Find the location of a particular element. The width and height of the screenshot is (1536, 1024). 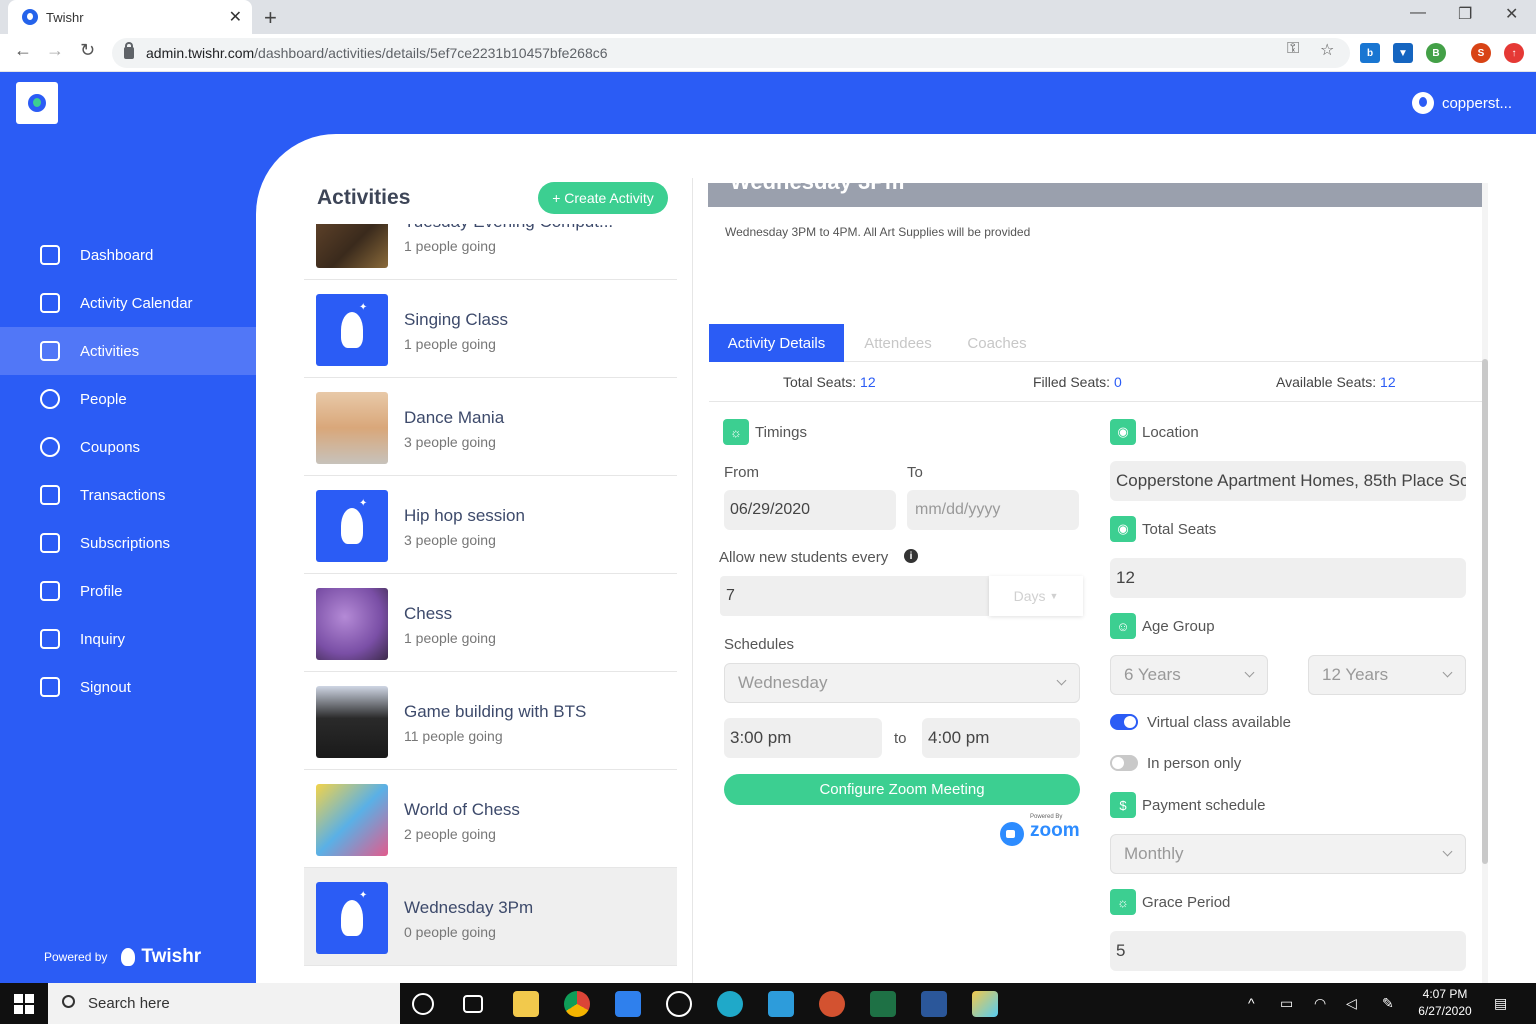

dollar-icon: $ is located at coordinates (1123, 805).